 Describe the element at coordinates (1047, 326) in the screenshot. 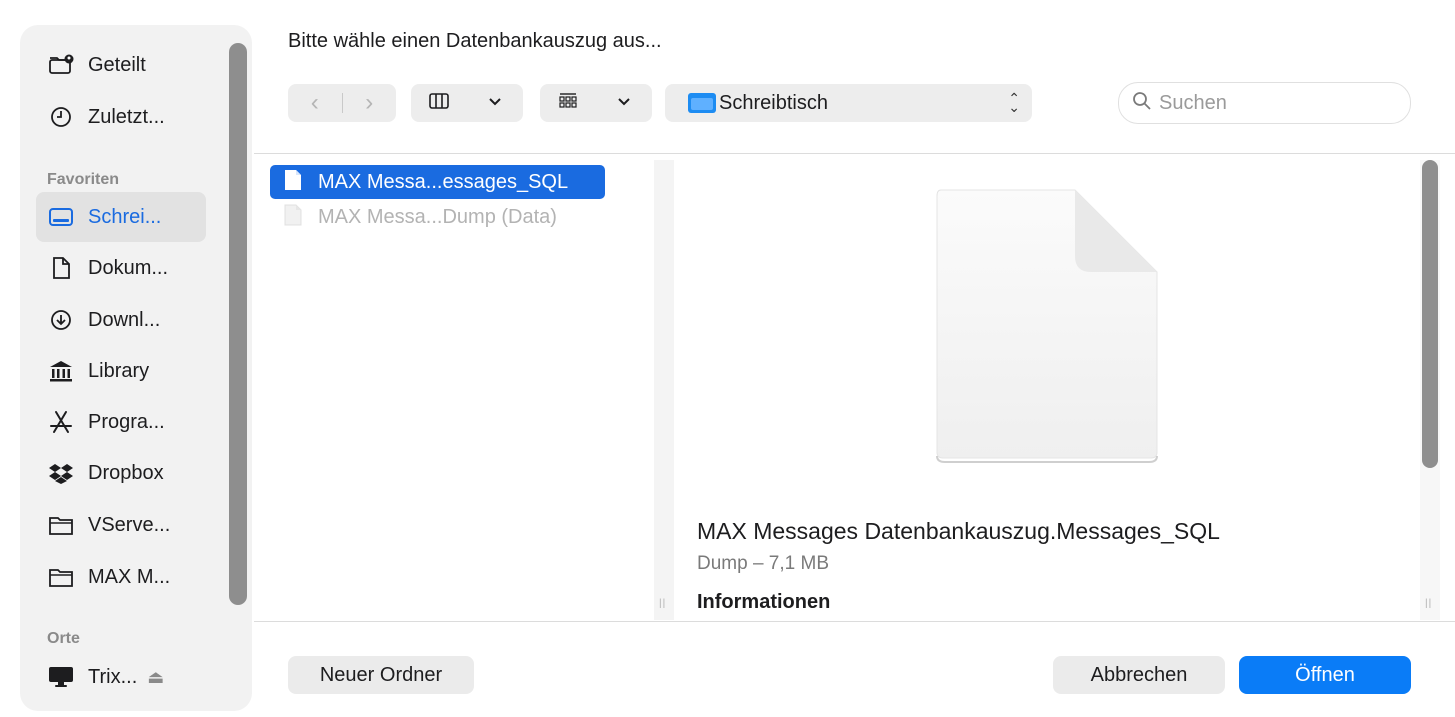

I see `document-preview-icon` at that location.